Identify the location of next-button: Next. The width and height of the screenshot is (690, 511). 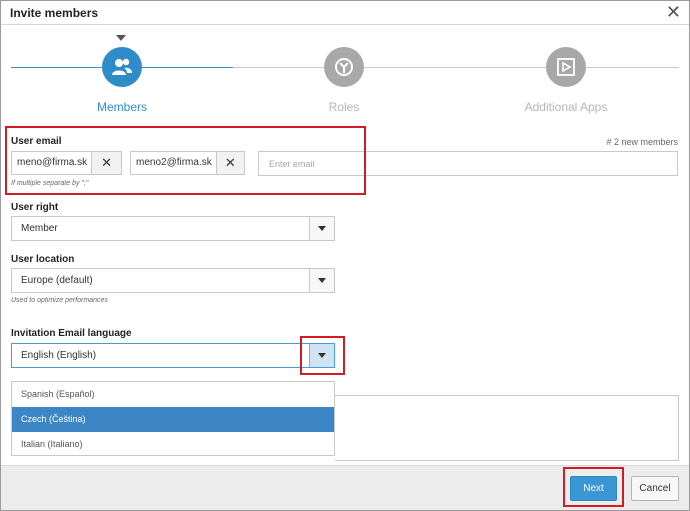
(593, 488).